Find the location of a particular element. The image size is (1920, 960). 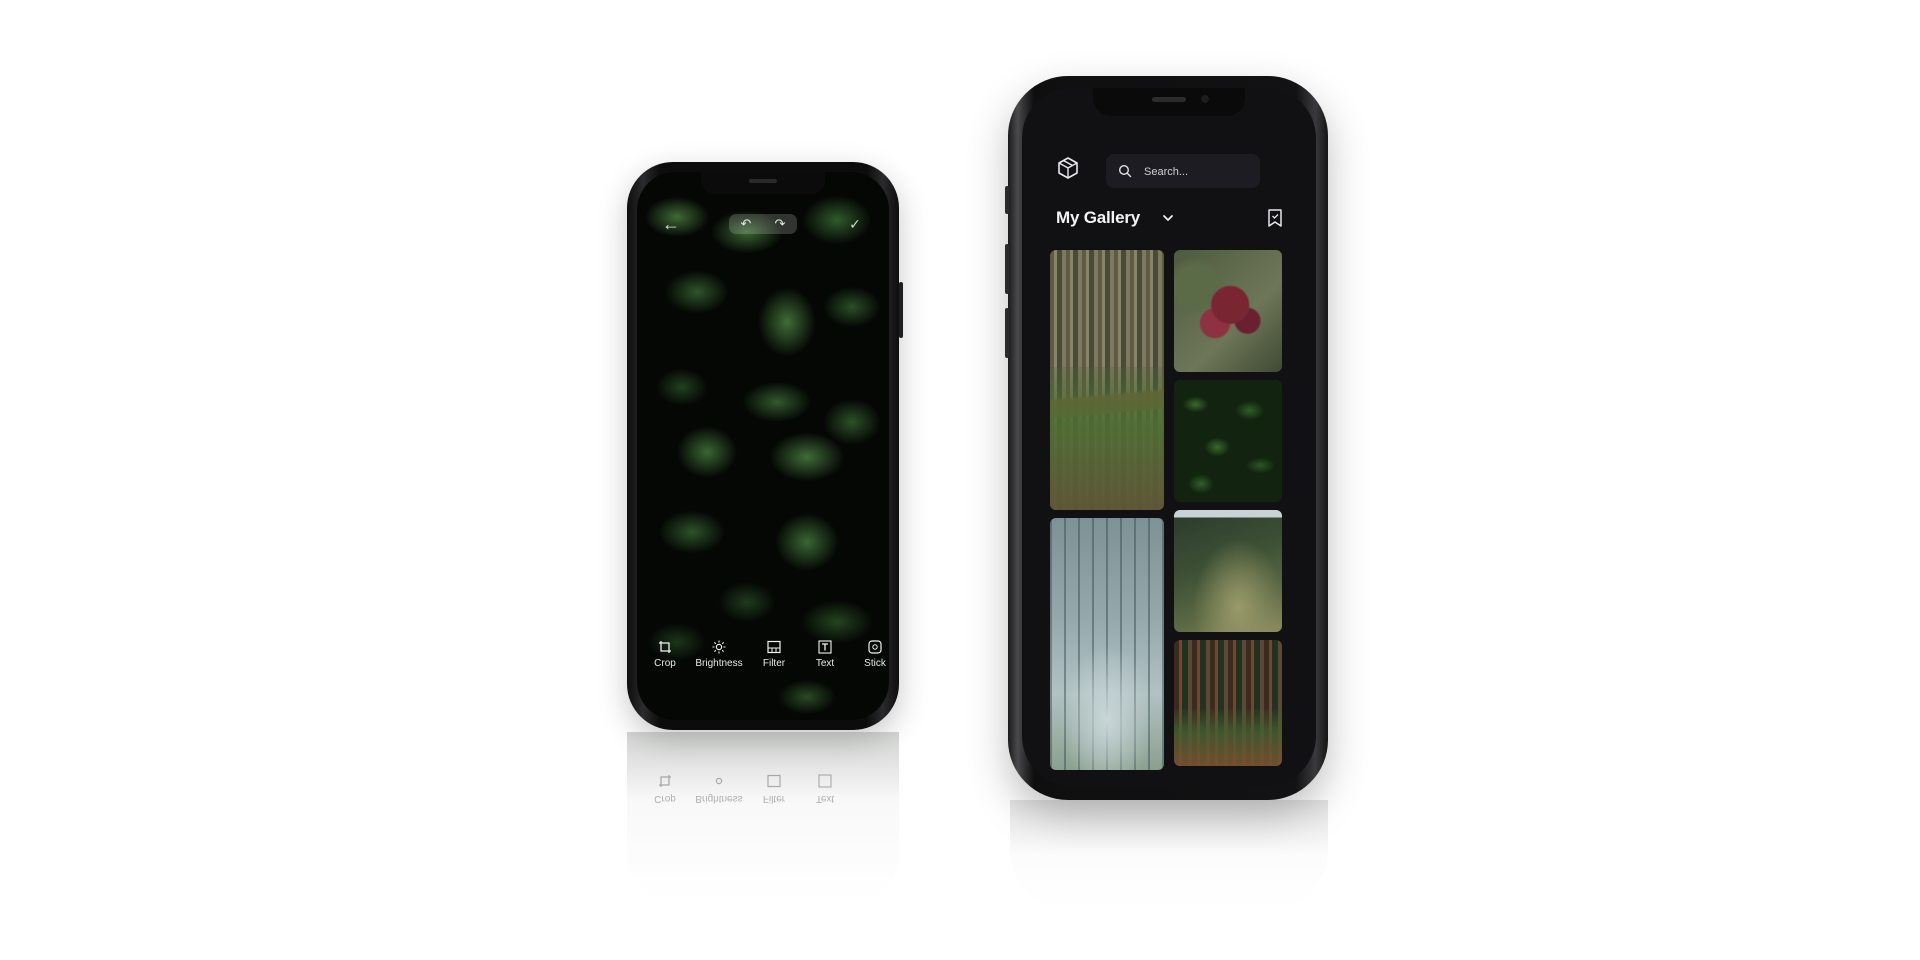

photo-forest-path is located at coordinates (1107, 380).